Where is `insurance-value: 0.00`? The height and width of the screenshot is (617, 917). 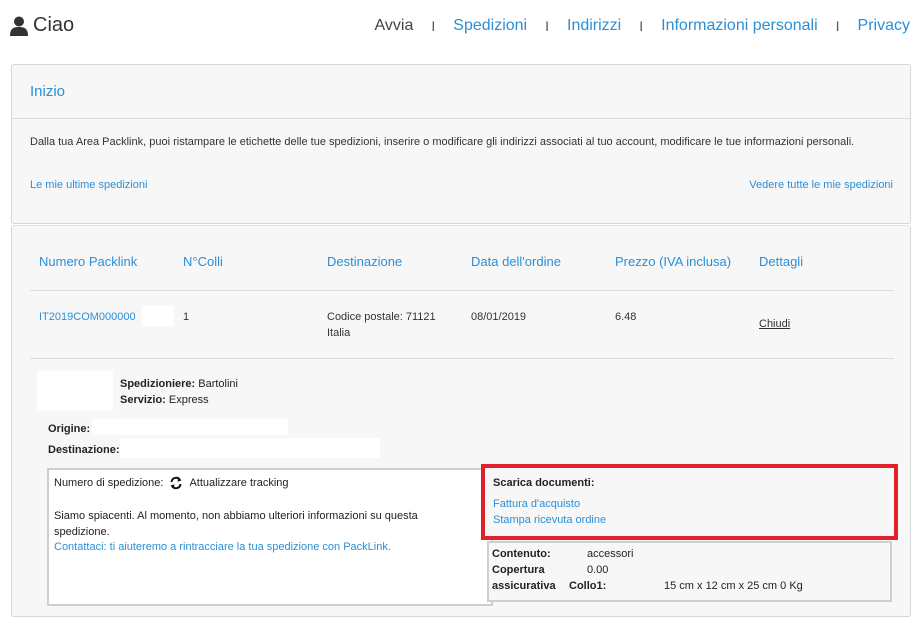 insurance-value: 0.00 is located at coordinates (598, 570).